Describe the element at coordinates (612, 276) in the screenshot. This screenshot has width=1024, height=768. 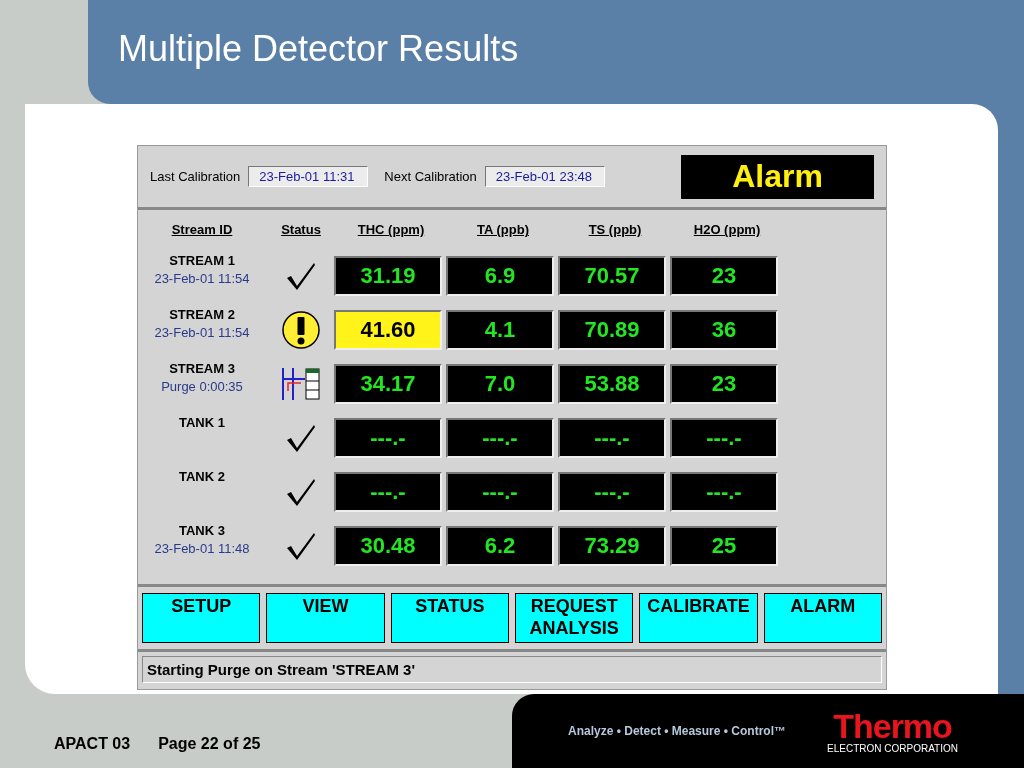
I see `reading-display: 70.57` at that location.